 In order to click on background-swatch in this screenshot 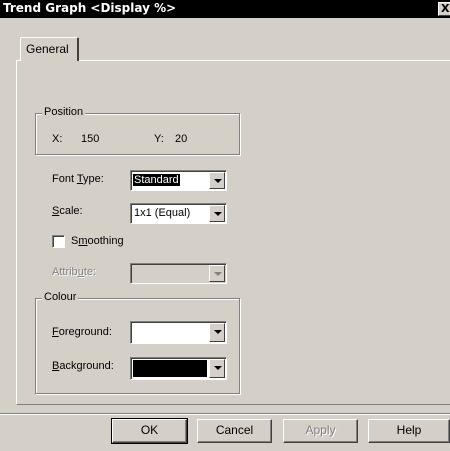, I will do `click(170, 368)`.